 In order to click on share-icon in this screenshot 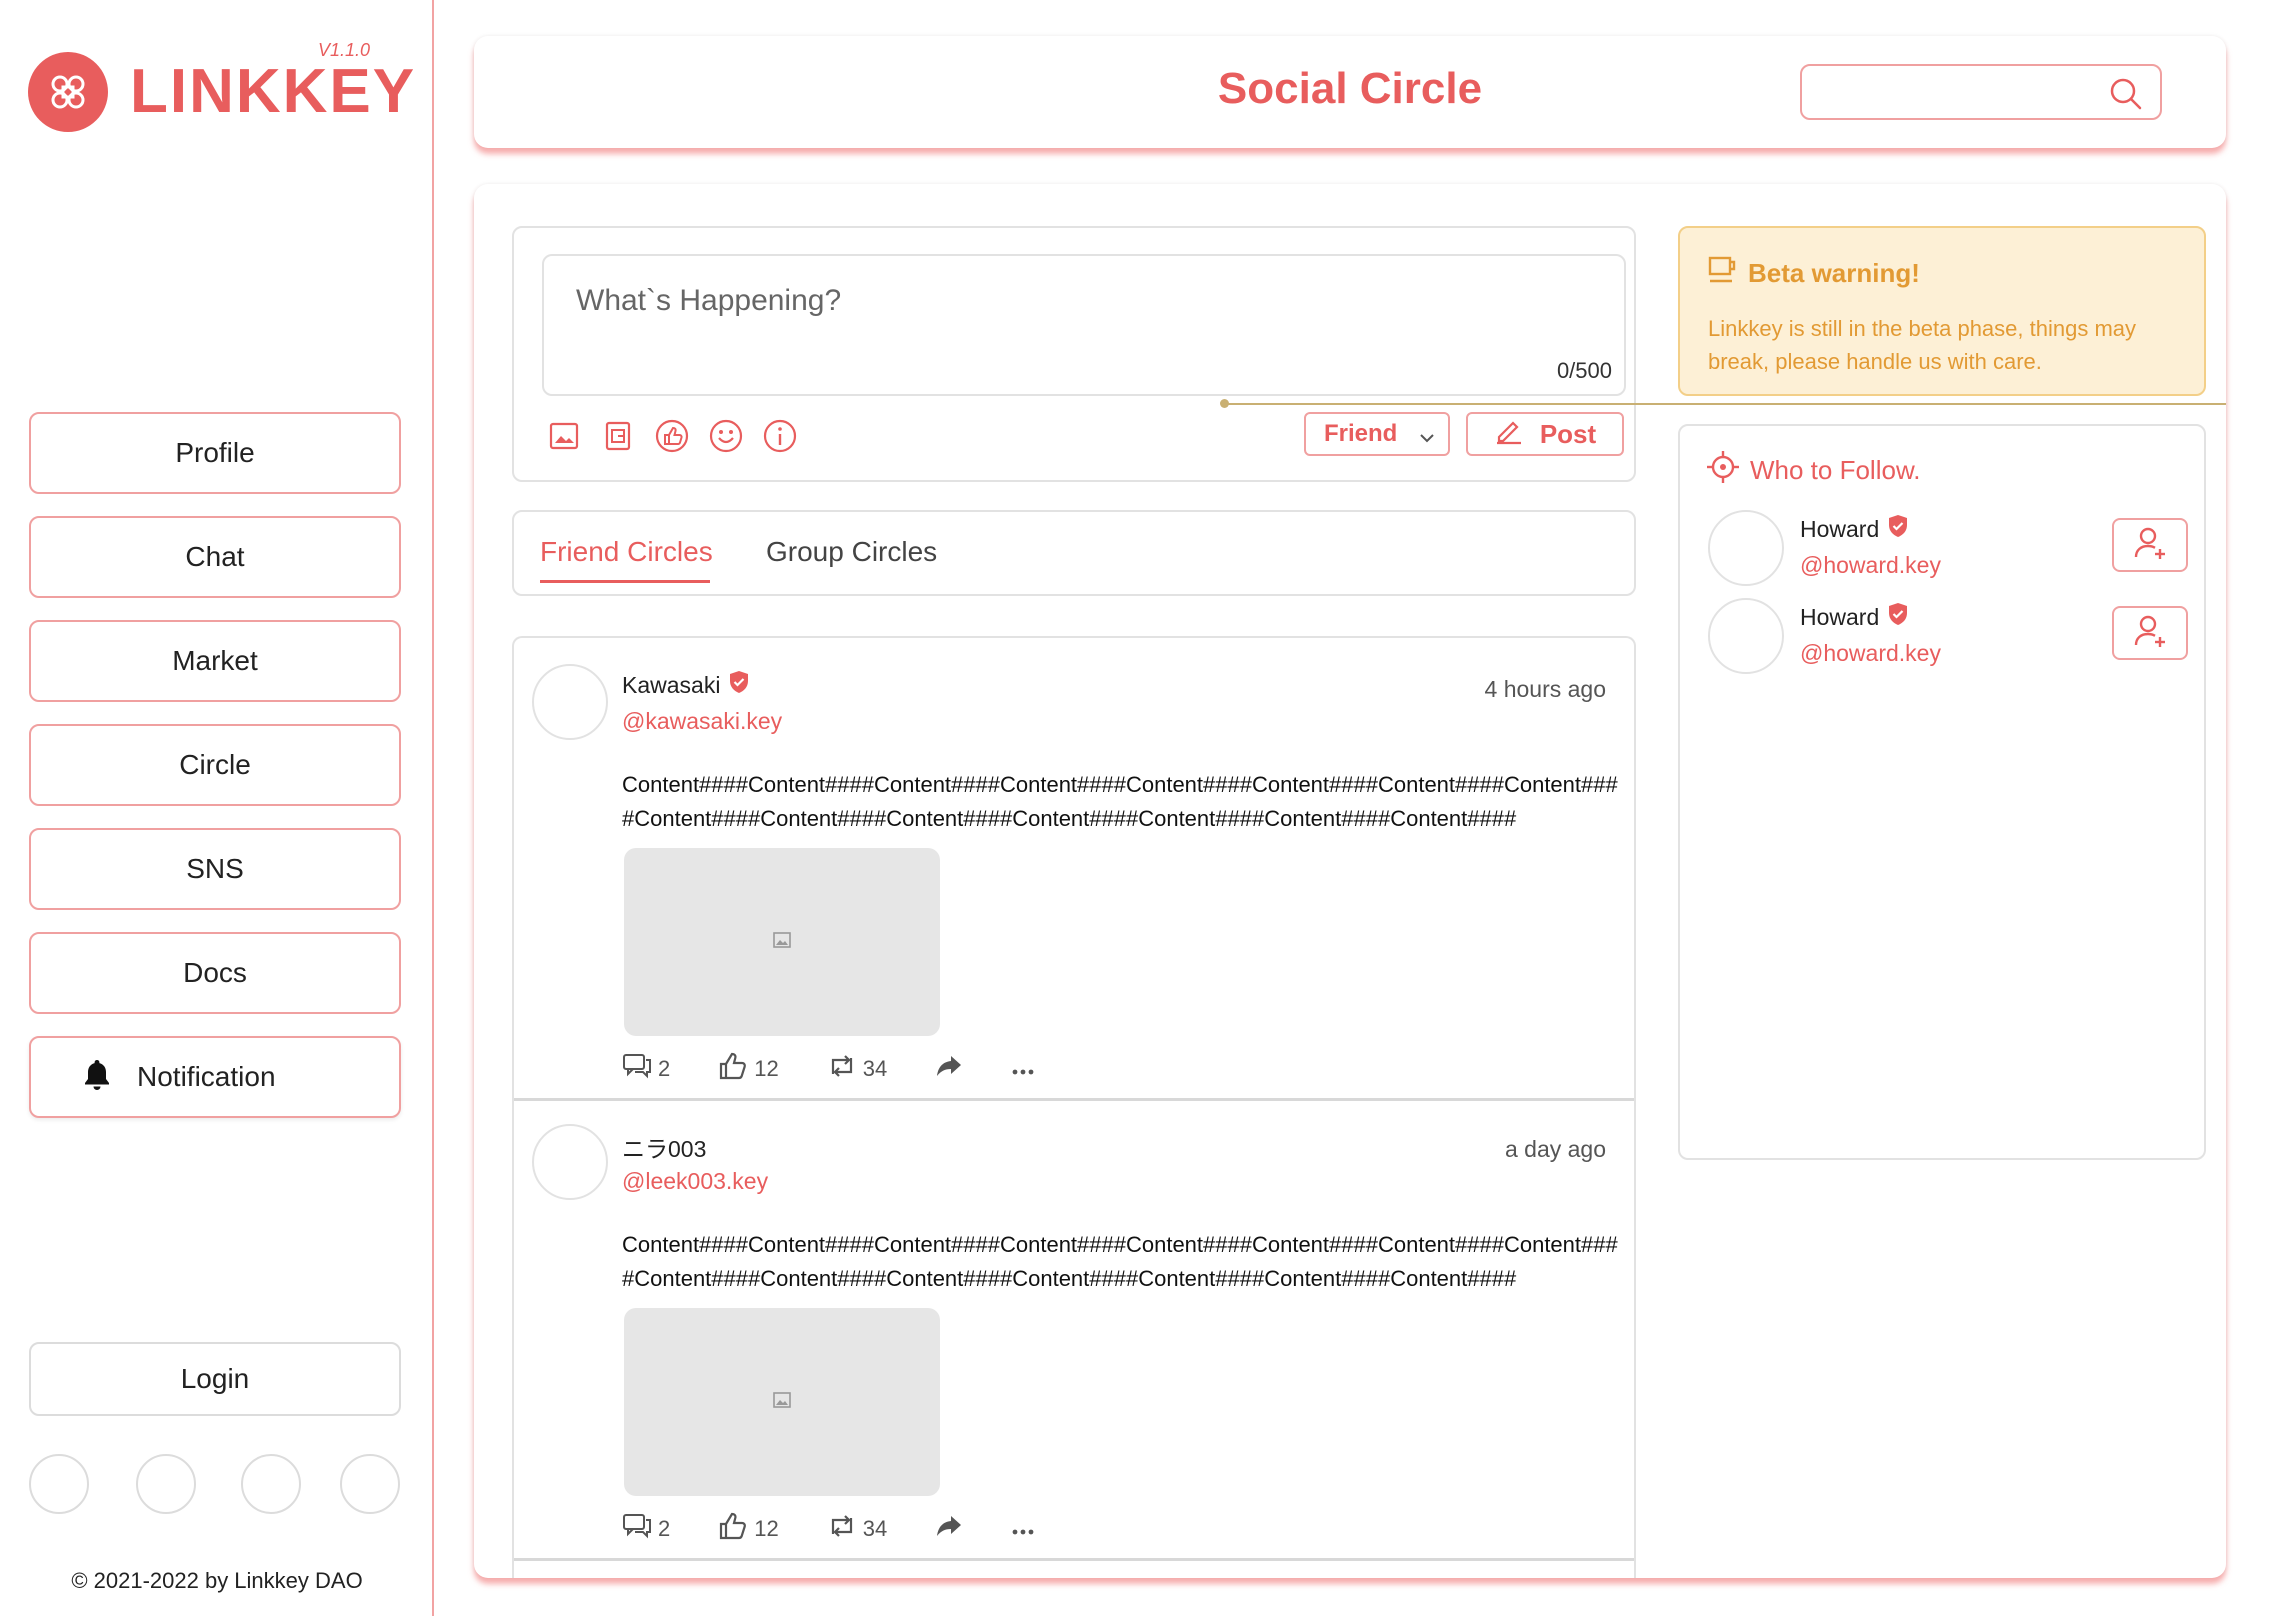, I will do `click(949, 1529)`.